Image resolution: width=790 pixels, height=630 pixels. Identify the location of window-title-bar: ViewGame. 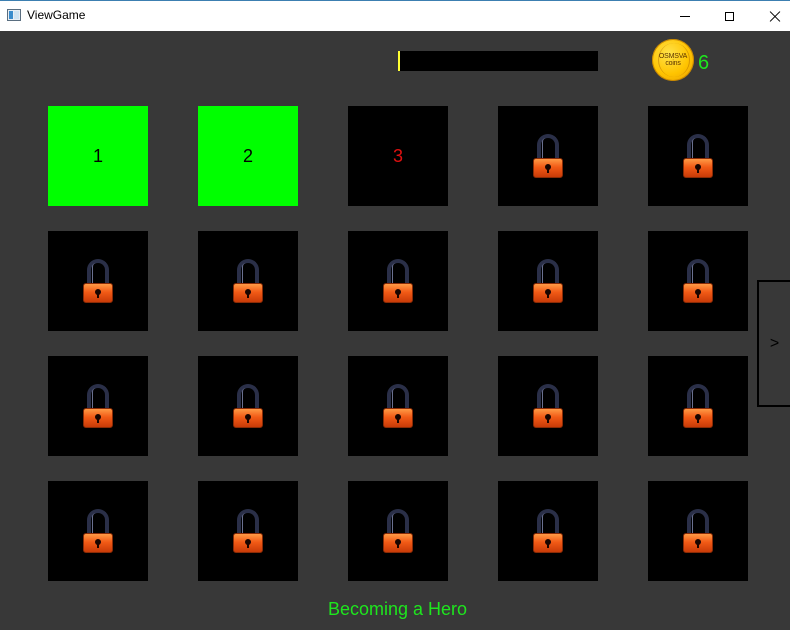
(395, 15).